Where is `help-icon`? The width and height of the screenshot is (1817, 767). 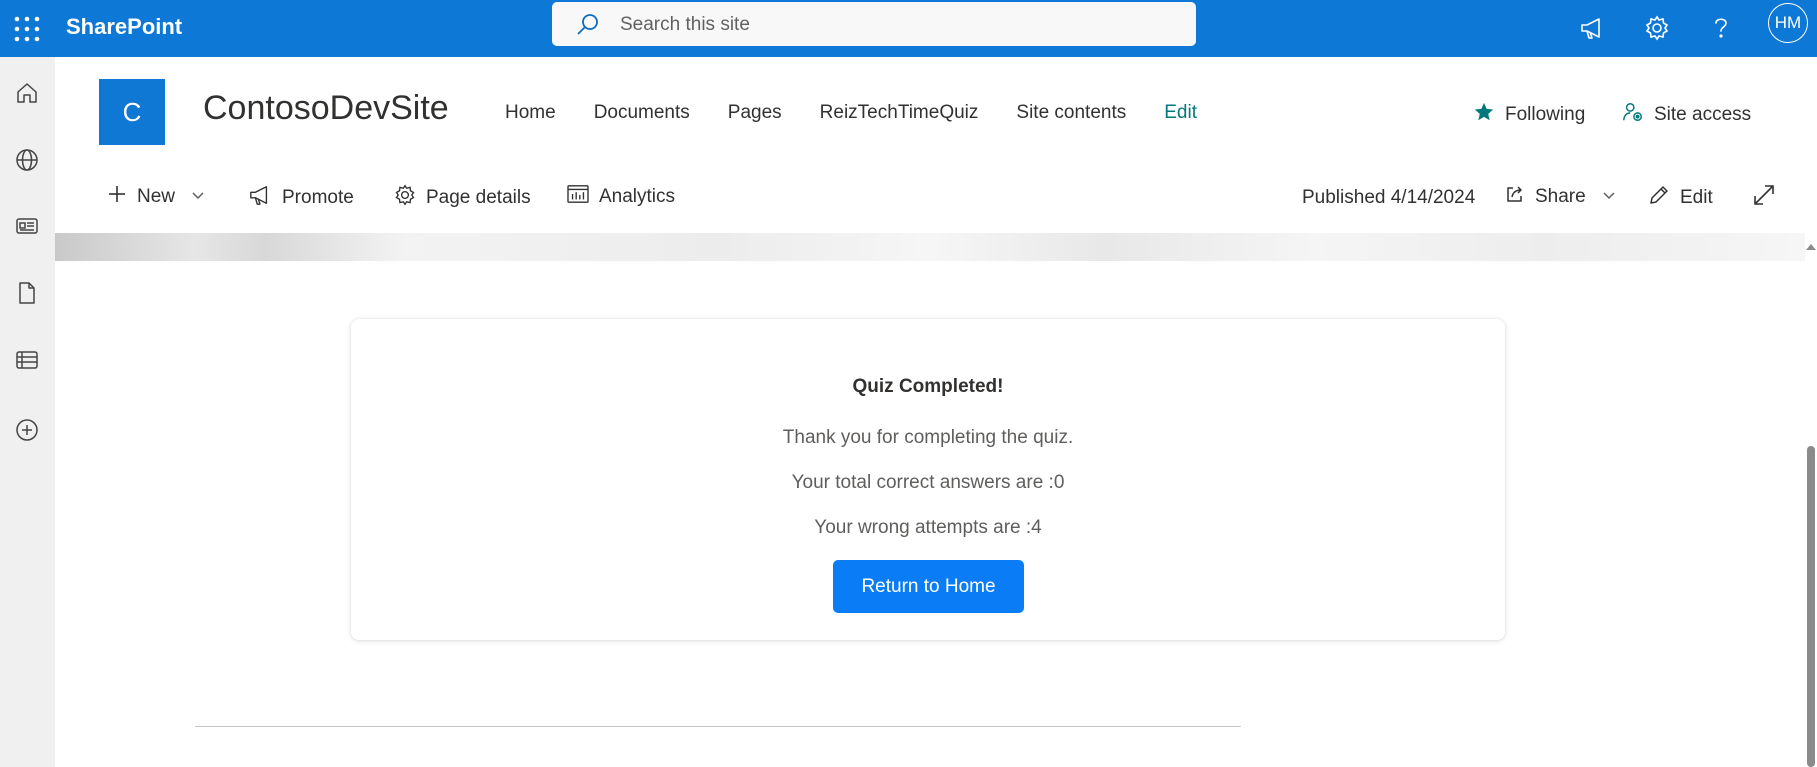
help-icon is located at coordinates (1721, 28).